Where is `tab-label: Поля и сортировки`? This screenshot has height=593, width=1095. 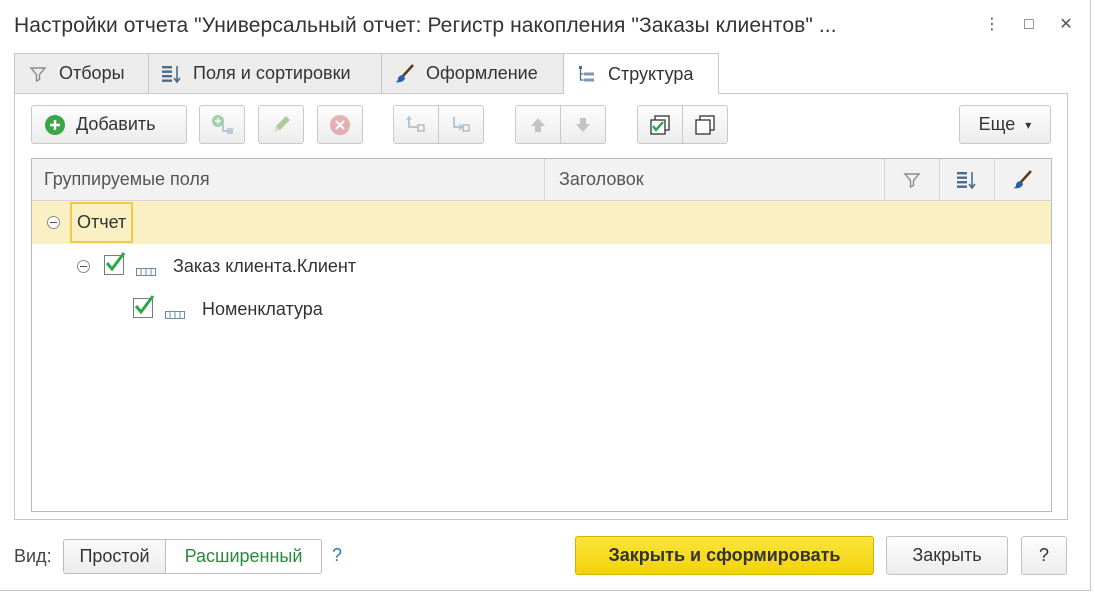 tab-label: Поля и сортировки is located at coordinates (272, 73).